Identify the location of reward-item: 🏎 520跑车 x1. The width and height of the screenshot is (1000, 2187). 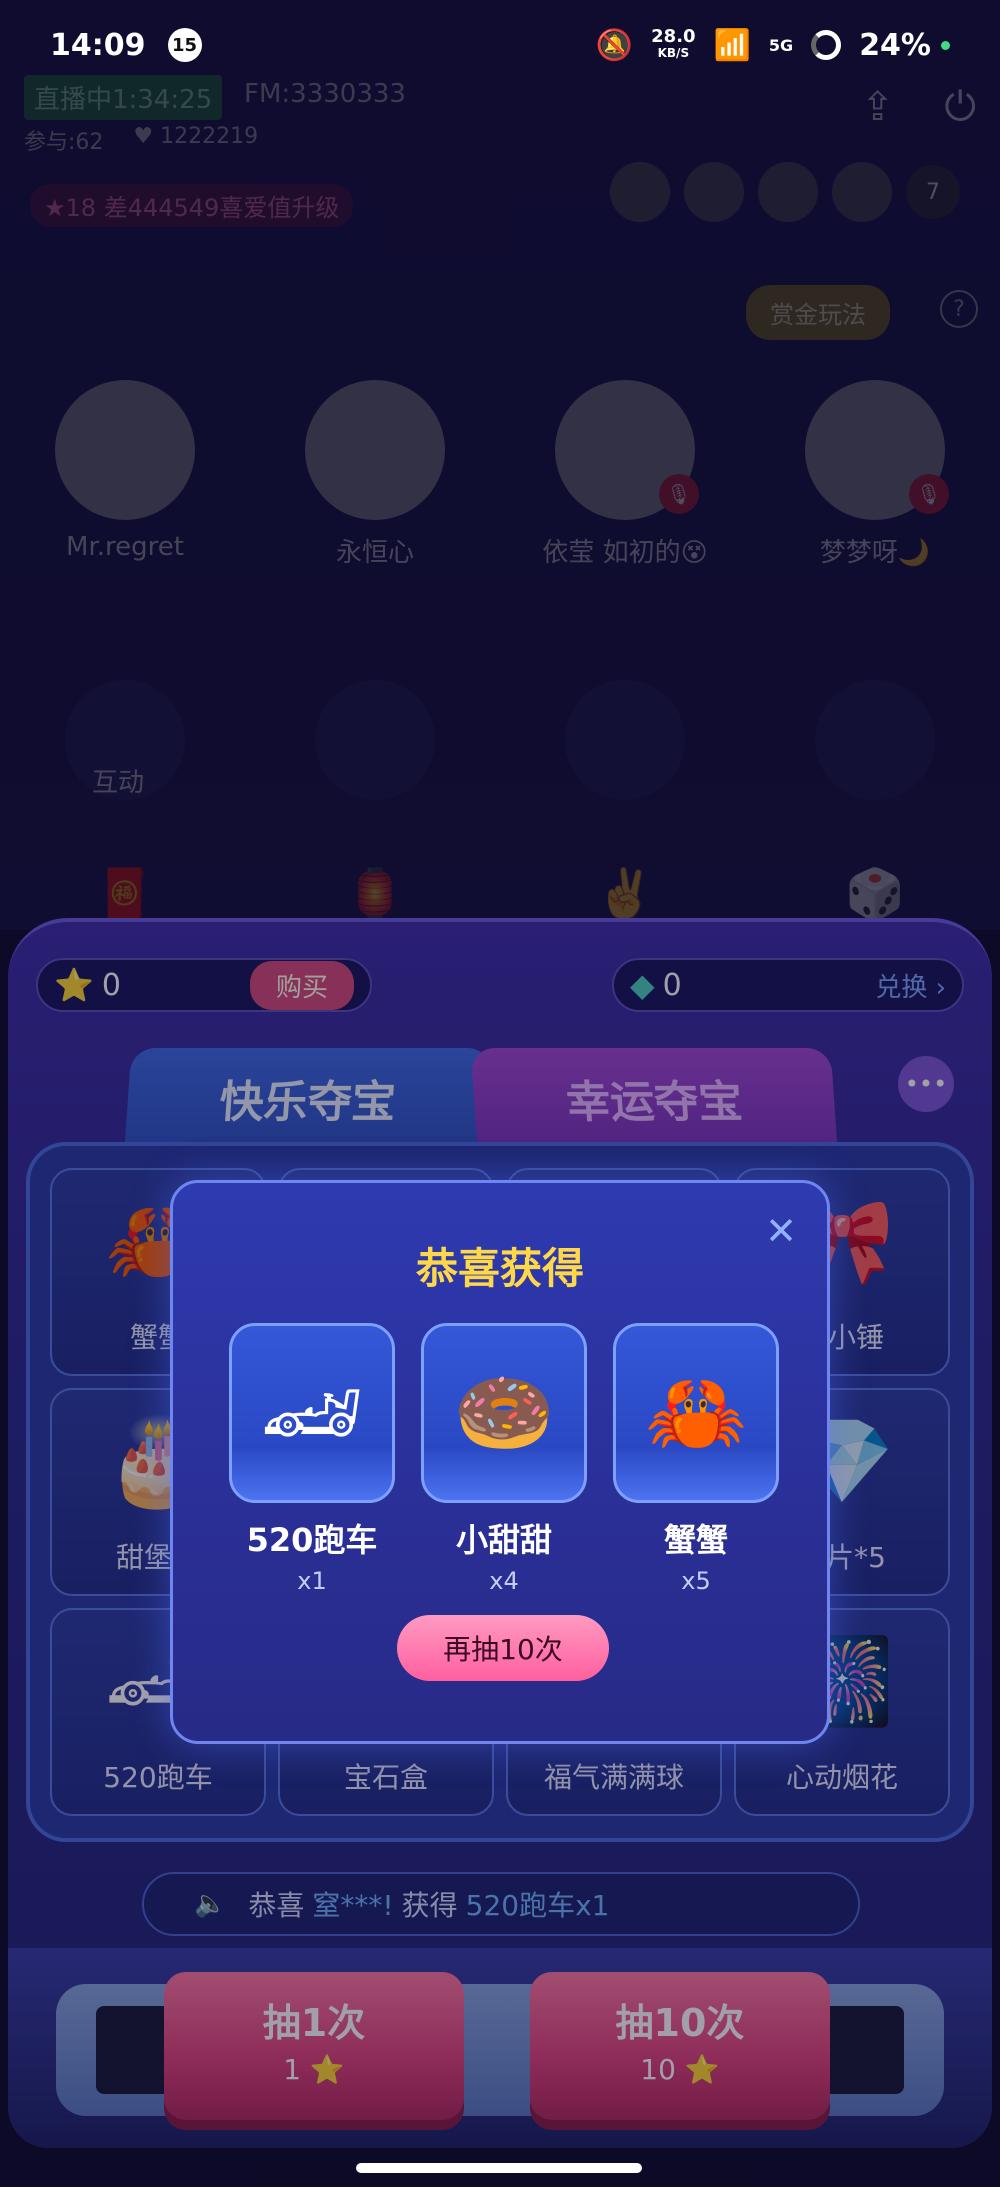
(312, 1459).